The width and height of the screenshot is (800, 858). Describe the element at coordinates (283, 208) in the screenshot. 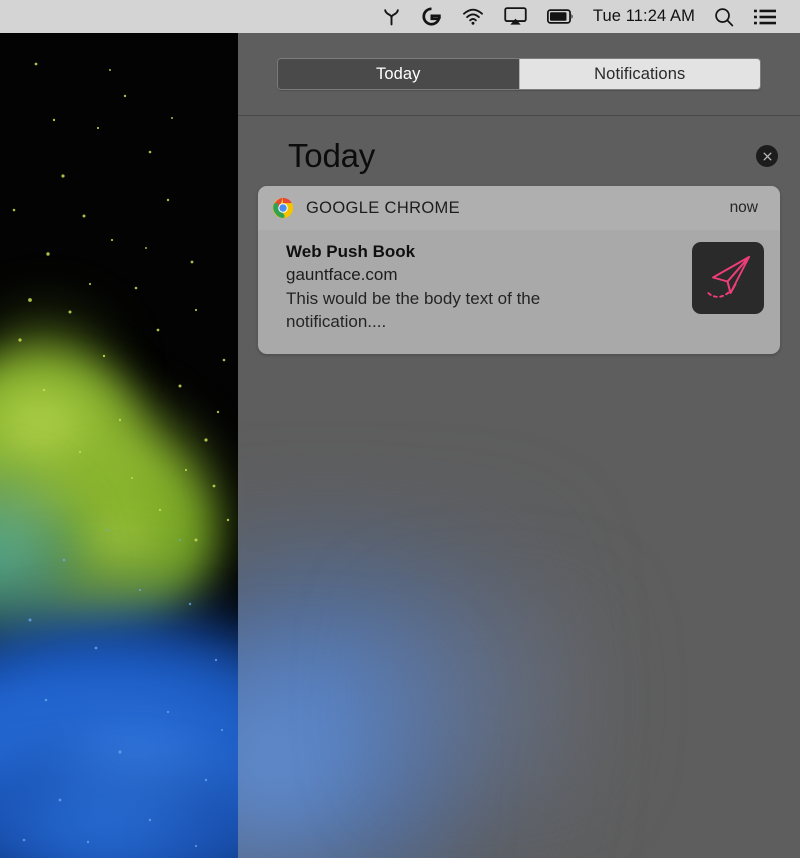

I see `google-chrome-icon` at that location.